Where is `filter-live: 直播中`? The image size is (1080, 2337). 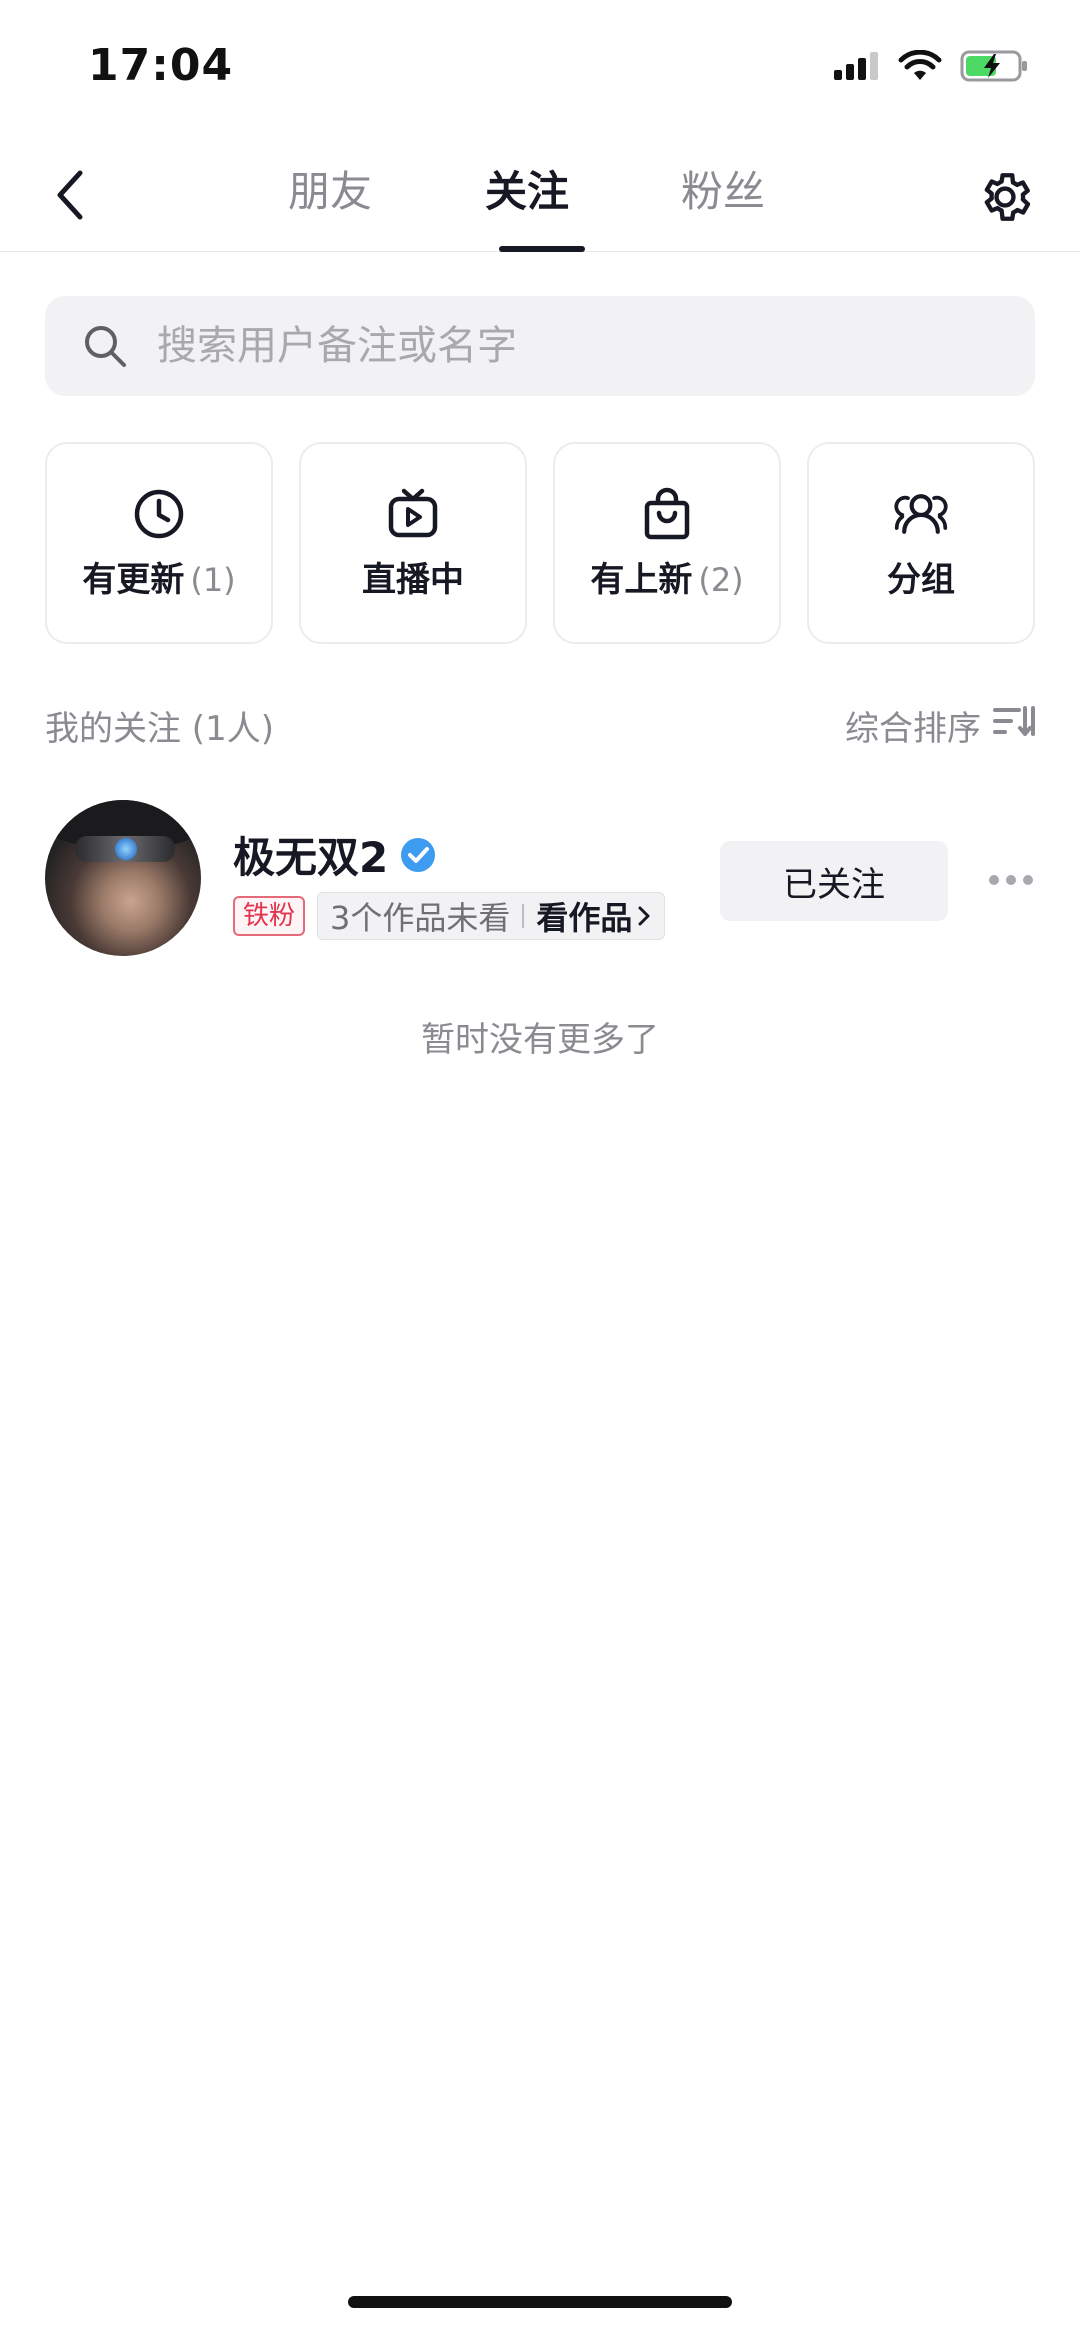
filter-live: 直播中 is located at coordinates (413, 543).